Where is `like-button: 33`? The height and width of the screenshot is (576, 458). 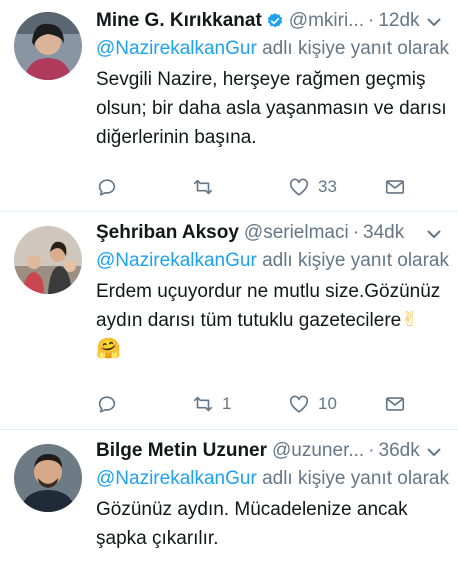 like-button: 33 is located at coordinates (336, 187).